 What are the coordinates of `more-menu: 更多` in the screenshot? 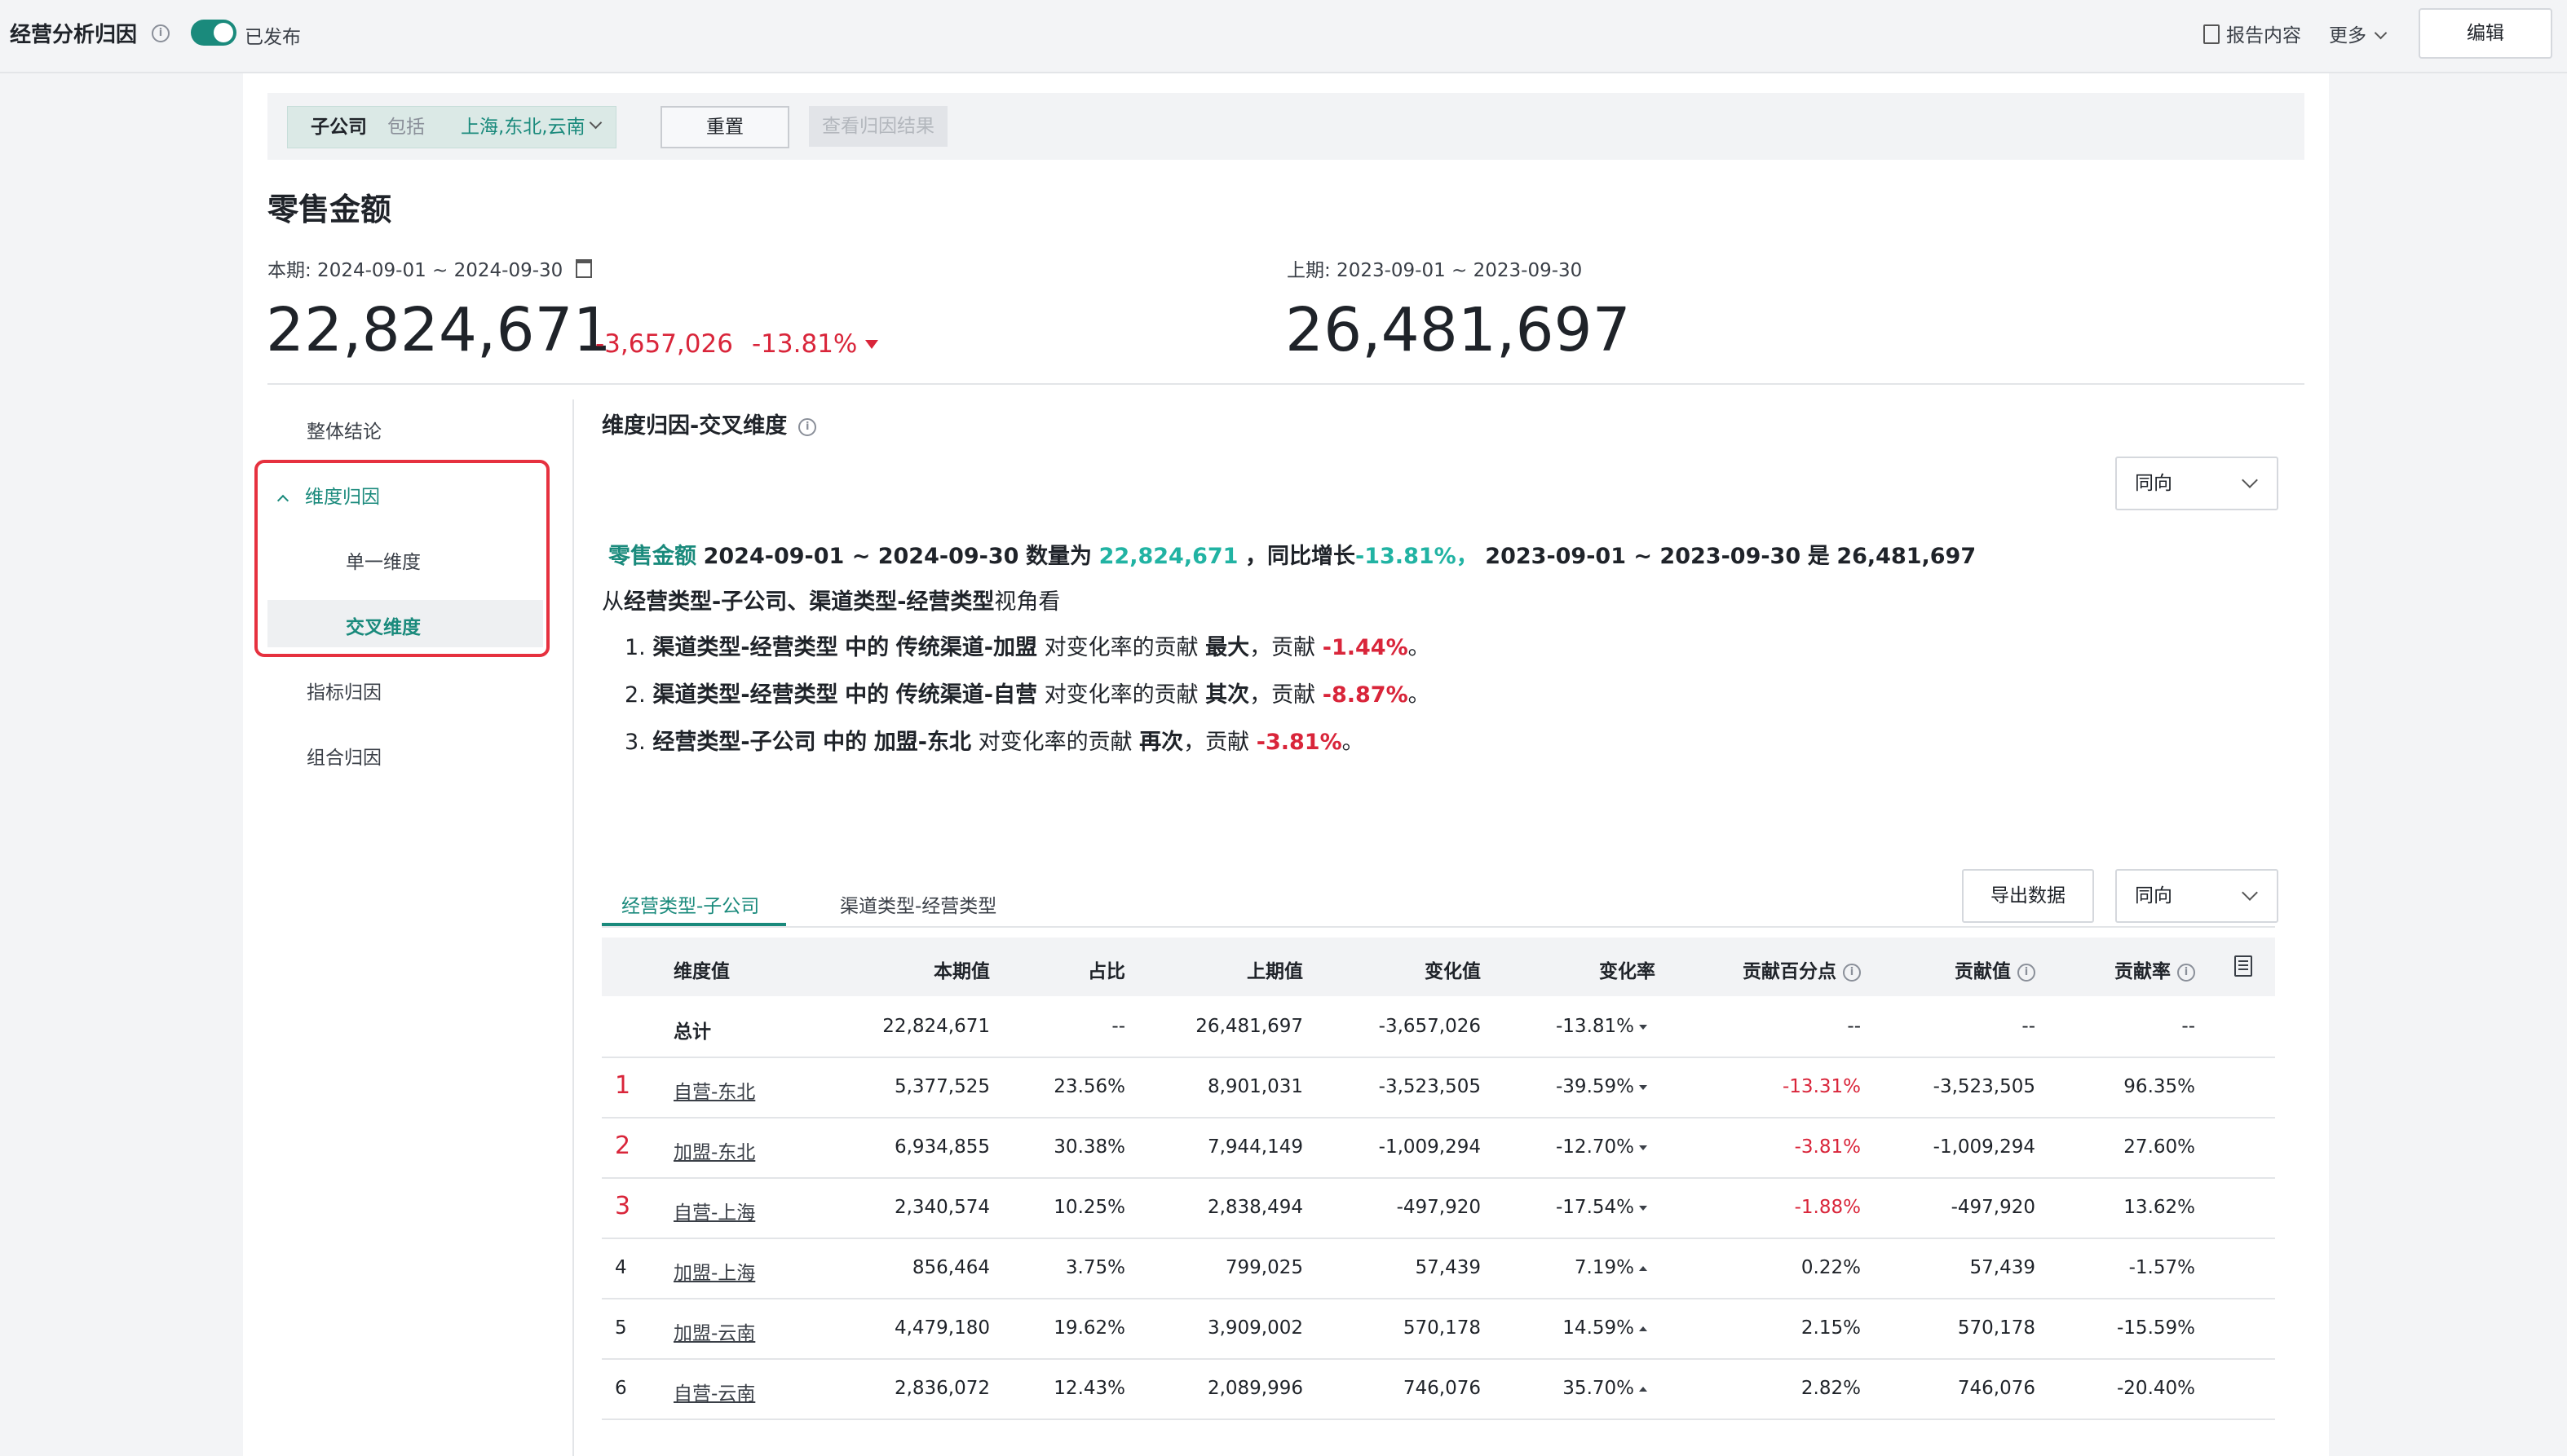 It's located at (2358, 33).